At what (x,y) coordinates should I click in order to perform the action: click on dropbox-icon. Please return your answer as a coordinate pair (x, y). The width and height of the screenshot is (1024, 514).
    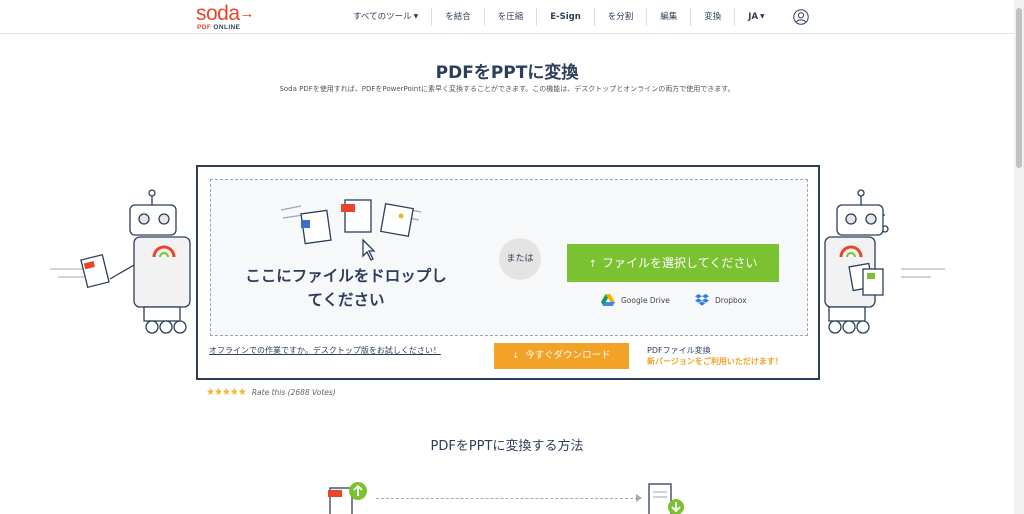
    Looking at the image, I should click on (702, 300).